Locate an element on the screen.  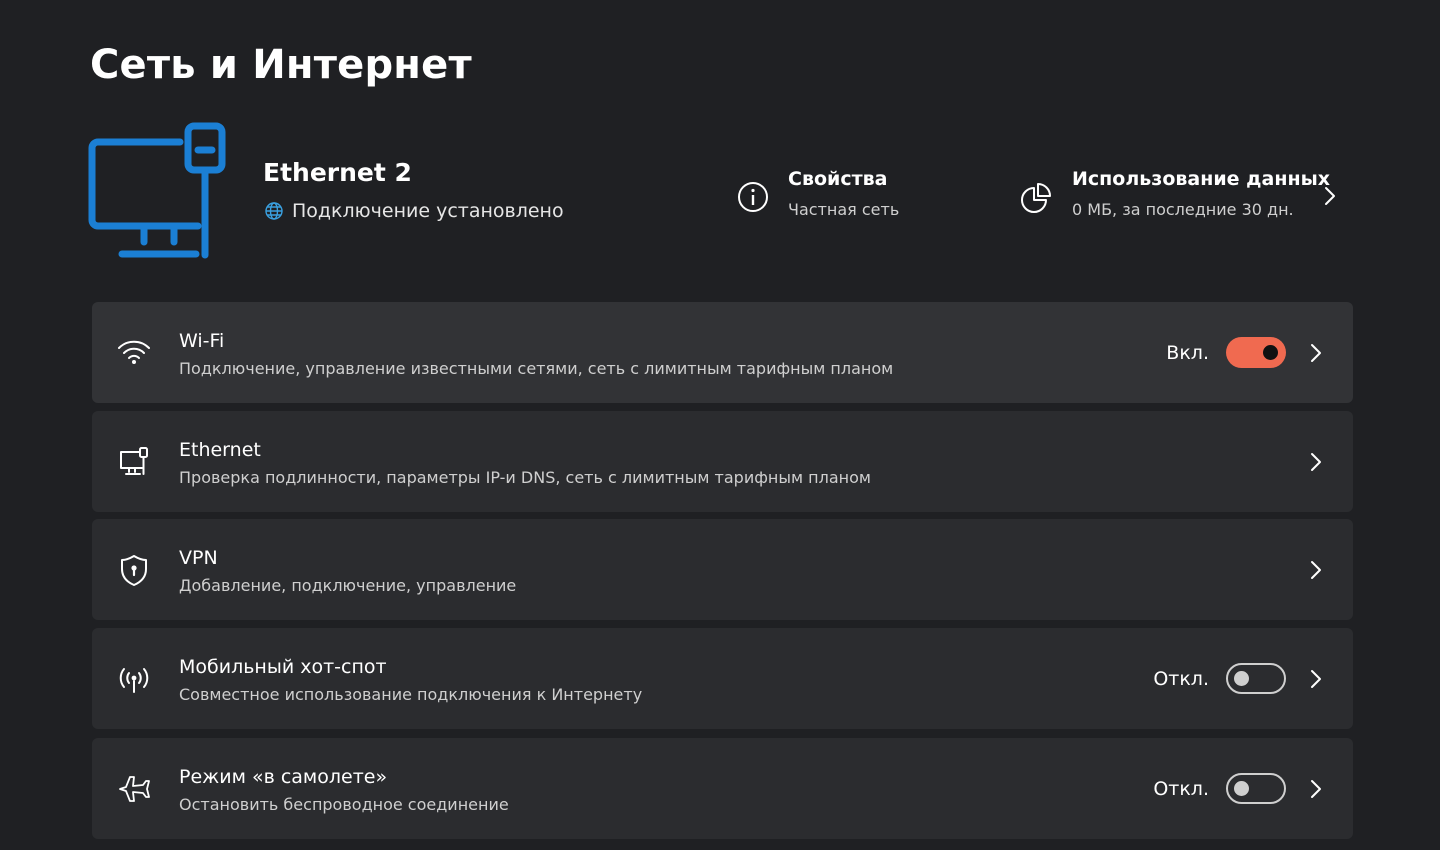
item-title: Мобильный хот-спот is located at coordinates (283, 667).